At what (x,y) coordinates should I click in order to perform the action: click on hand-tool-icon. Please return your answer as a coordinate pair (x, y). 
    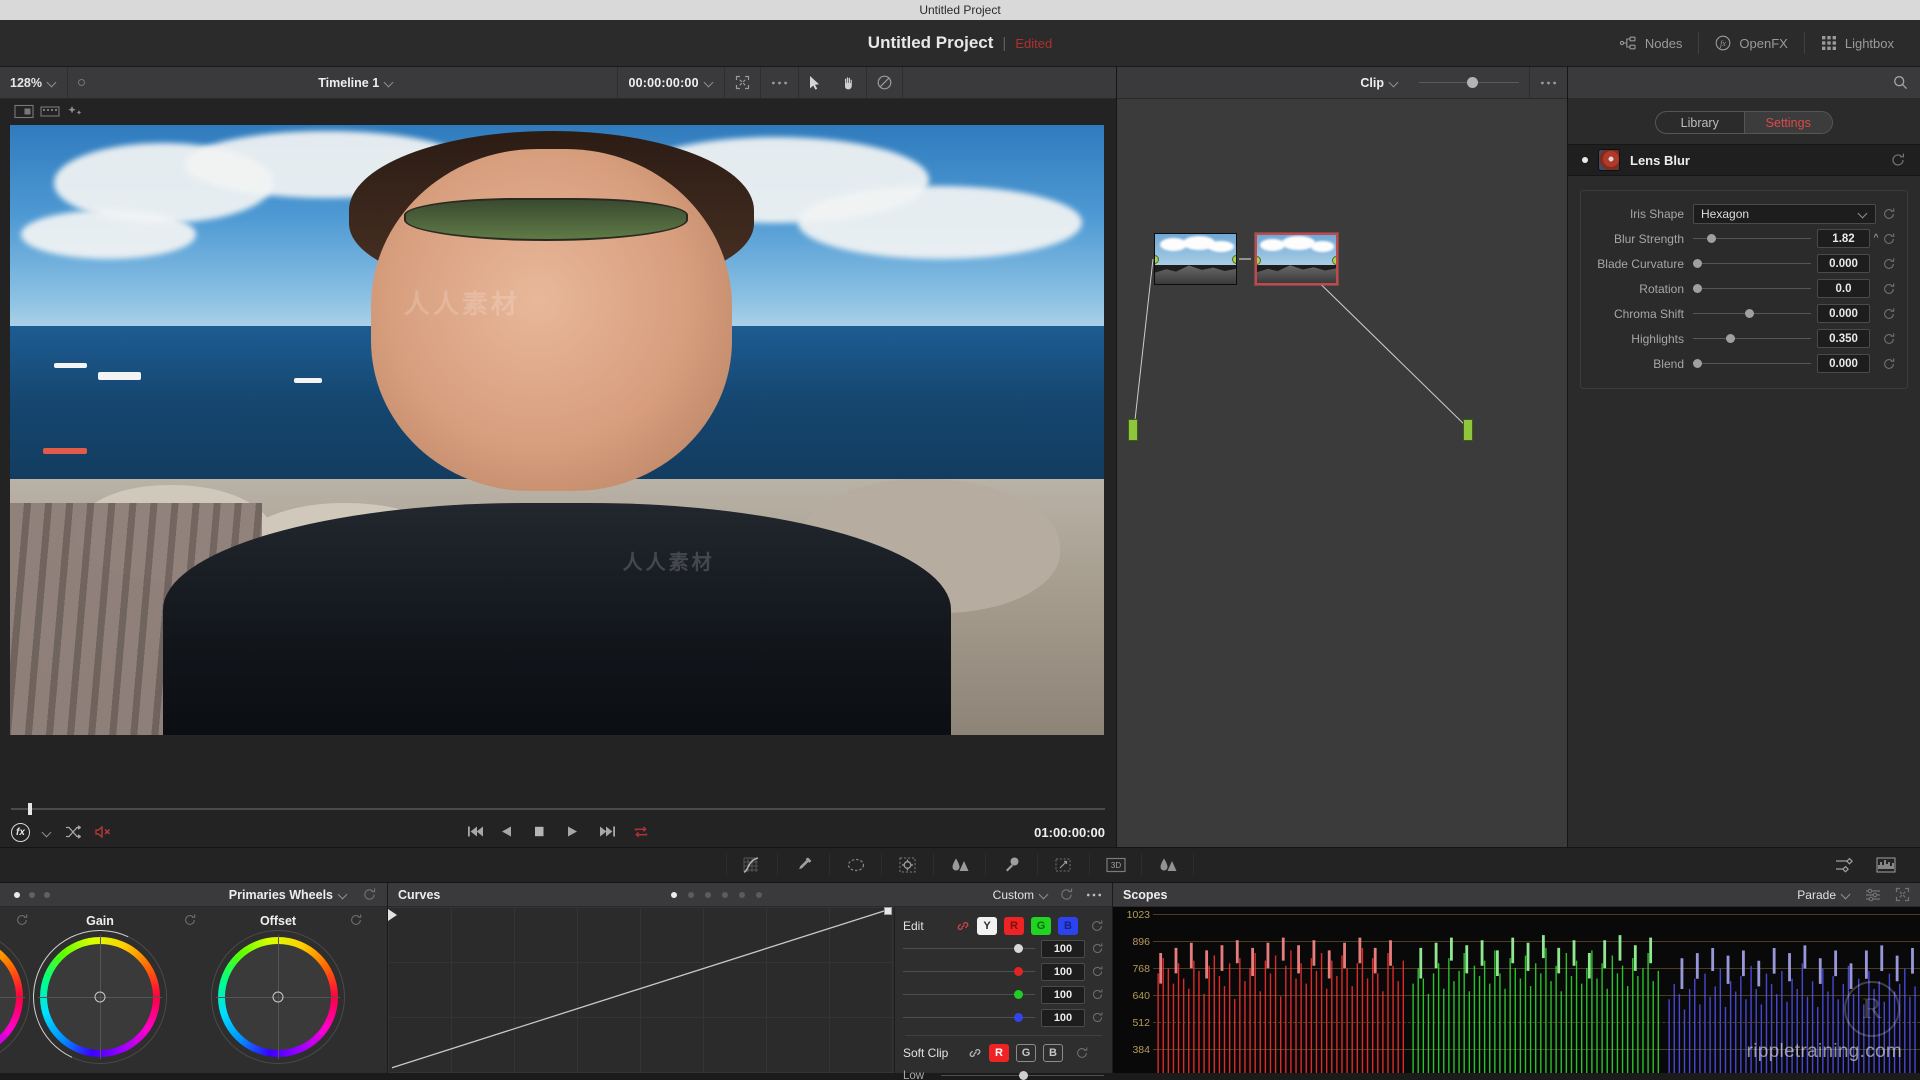
    Looking at the image, I should click on (848, 82).